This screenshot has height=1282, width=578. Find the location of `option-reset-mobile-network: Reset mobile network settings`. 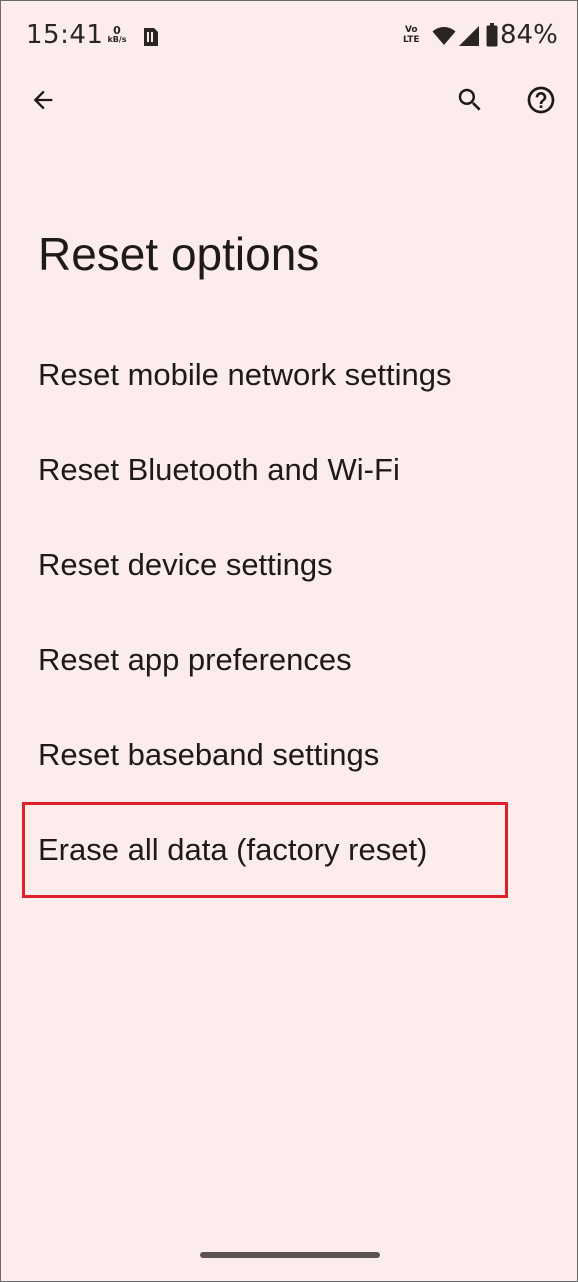

option-reset-mobile-network: Reset mobile network settings is located at coordinates (289, 374).